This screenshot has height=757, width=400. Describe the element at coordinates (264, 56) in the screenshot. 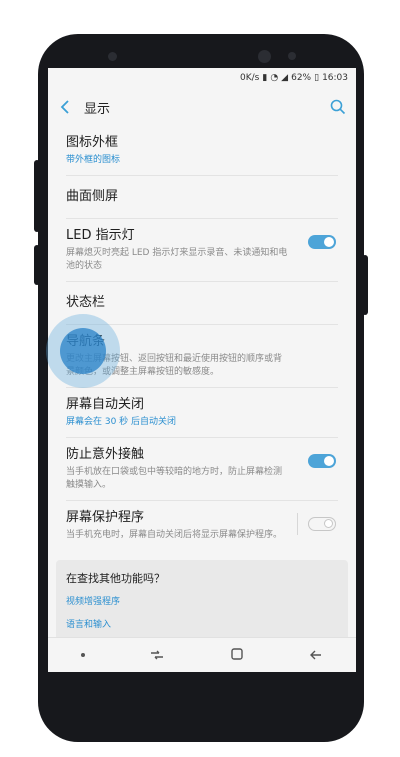

I see `front-camera-icon` at that location.